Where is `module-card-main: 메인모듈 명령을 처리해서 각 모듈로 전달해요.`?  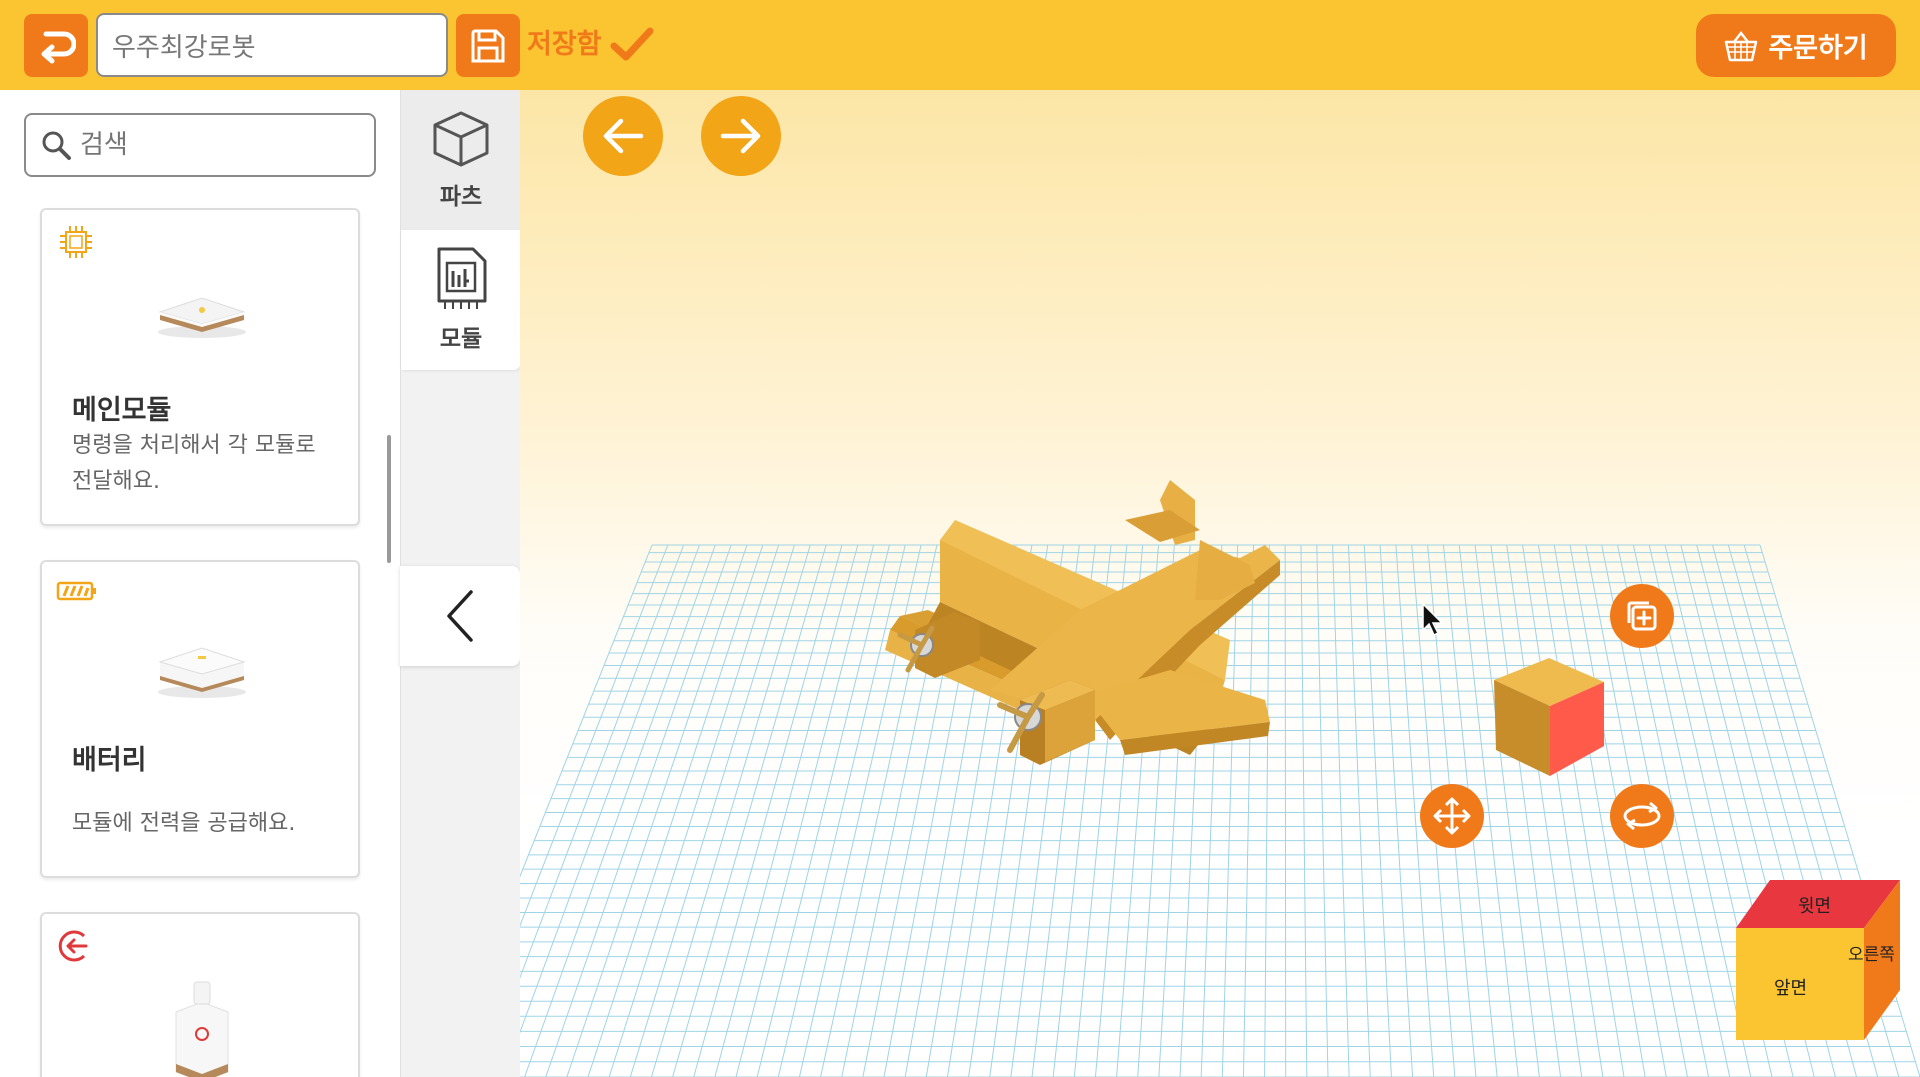
module-card-main: 메인모듈 명령을 처리해서 각 모듈로 전달해요. is located at coordinates (200, 367).